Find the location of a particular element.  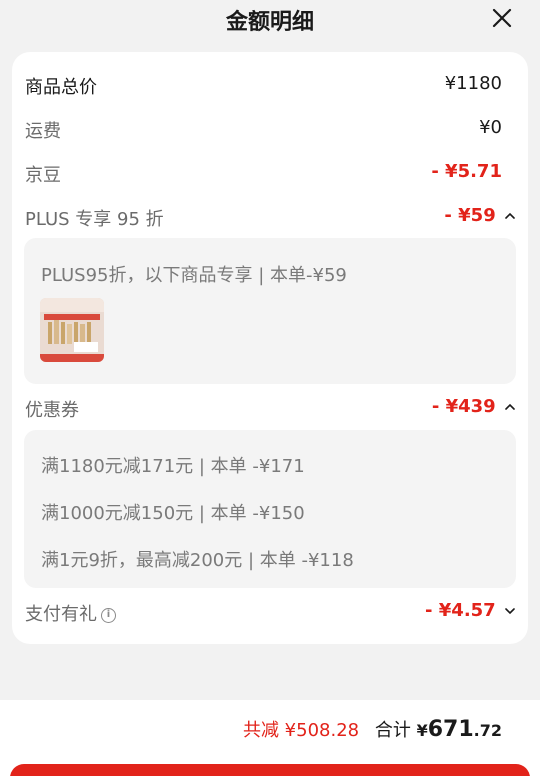

coupon-value-wrap: - ¥439 is located at coordinates (474, 406).